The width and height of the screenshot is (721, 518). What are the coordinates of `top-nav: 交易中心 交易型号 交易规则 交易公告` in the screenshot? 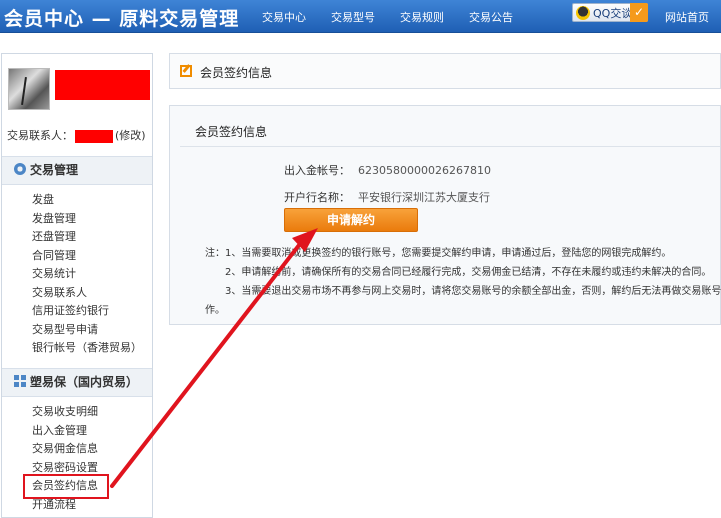 It's located at (400, 17).